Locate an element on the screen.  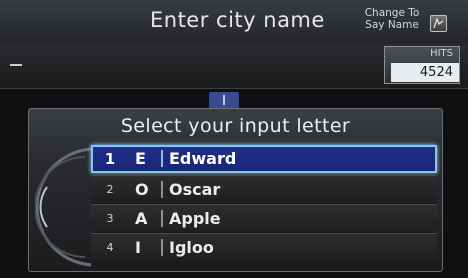
item-letter: E is located at coordinates (140, 158).